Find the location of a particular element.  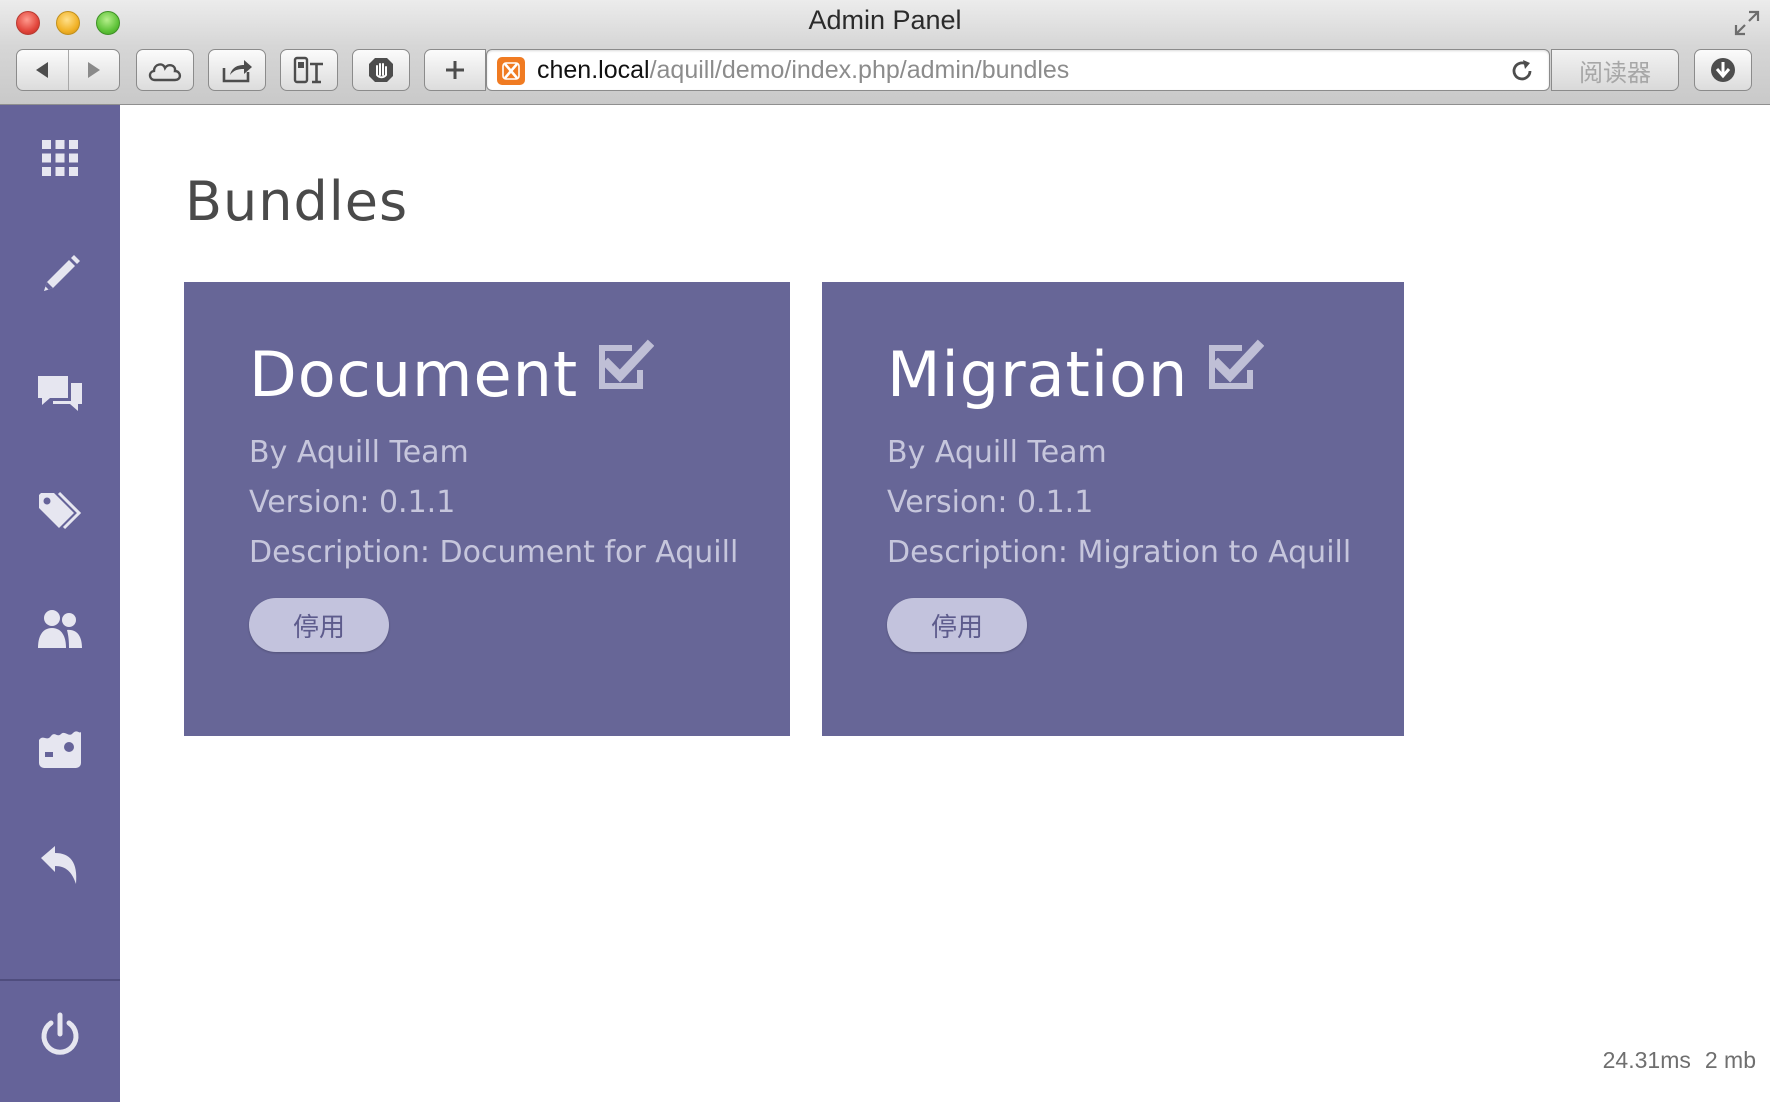

download-icon is located at coordinates (1723, 70).